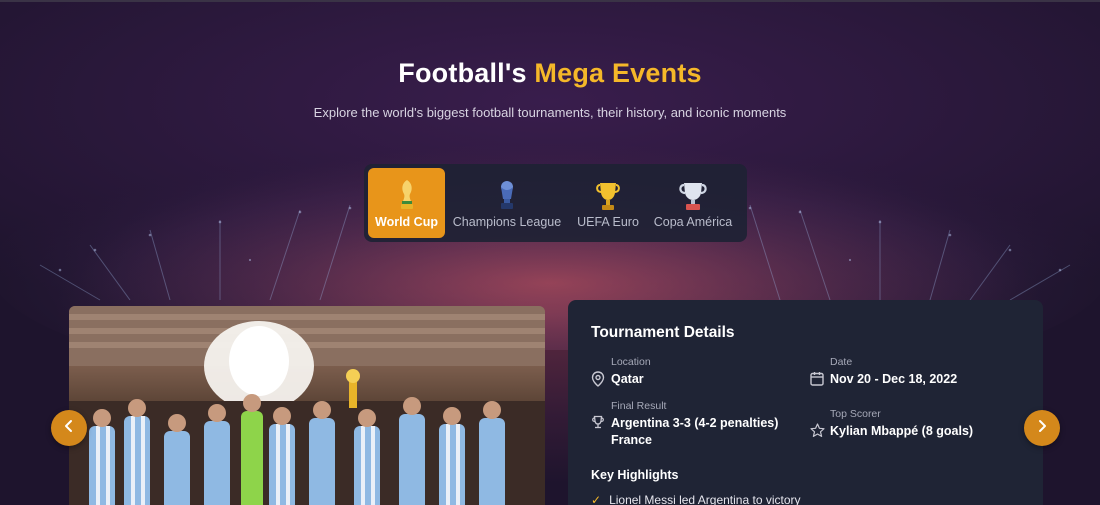 The image size is (1100, 505). I want to click on world-cup-trophy-icon, so click(407, 194).